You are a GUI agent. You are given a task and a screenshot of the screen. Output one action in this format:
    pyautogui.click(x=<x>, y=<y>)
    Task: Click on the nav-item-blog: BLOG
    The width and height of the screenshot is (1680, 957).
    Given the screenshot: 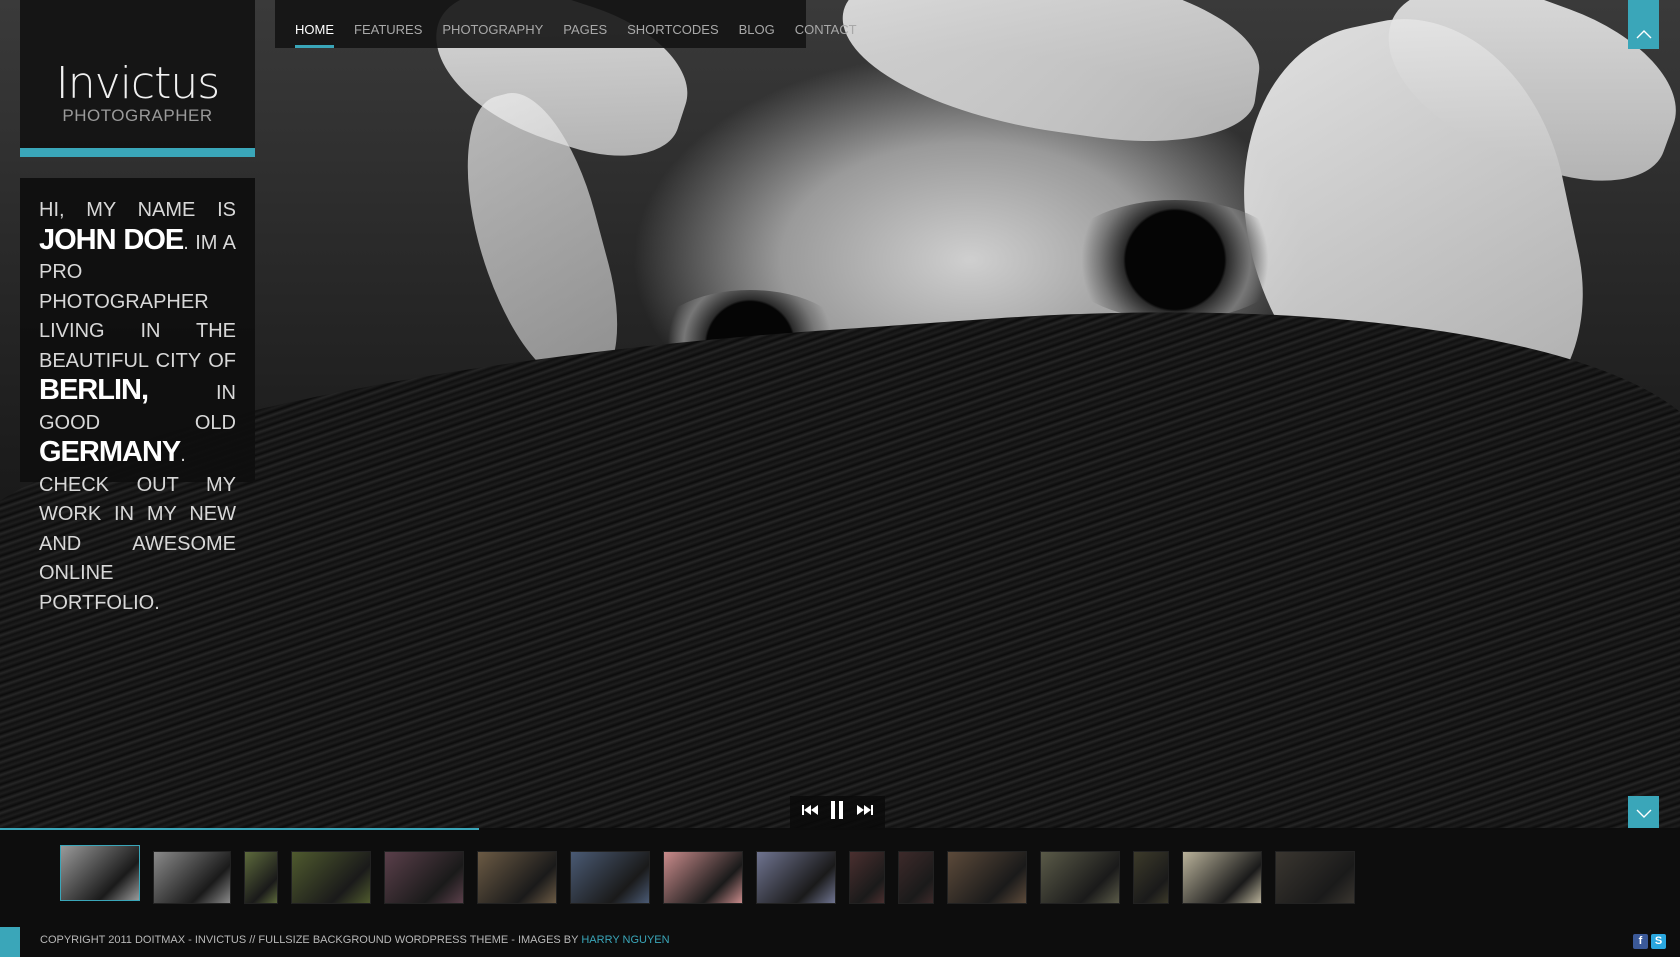 What is the action you would take?
    pyautogui.click(x=757, y=24)
    